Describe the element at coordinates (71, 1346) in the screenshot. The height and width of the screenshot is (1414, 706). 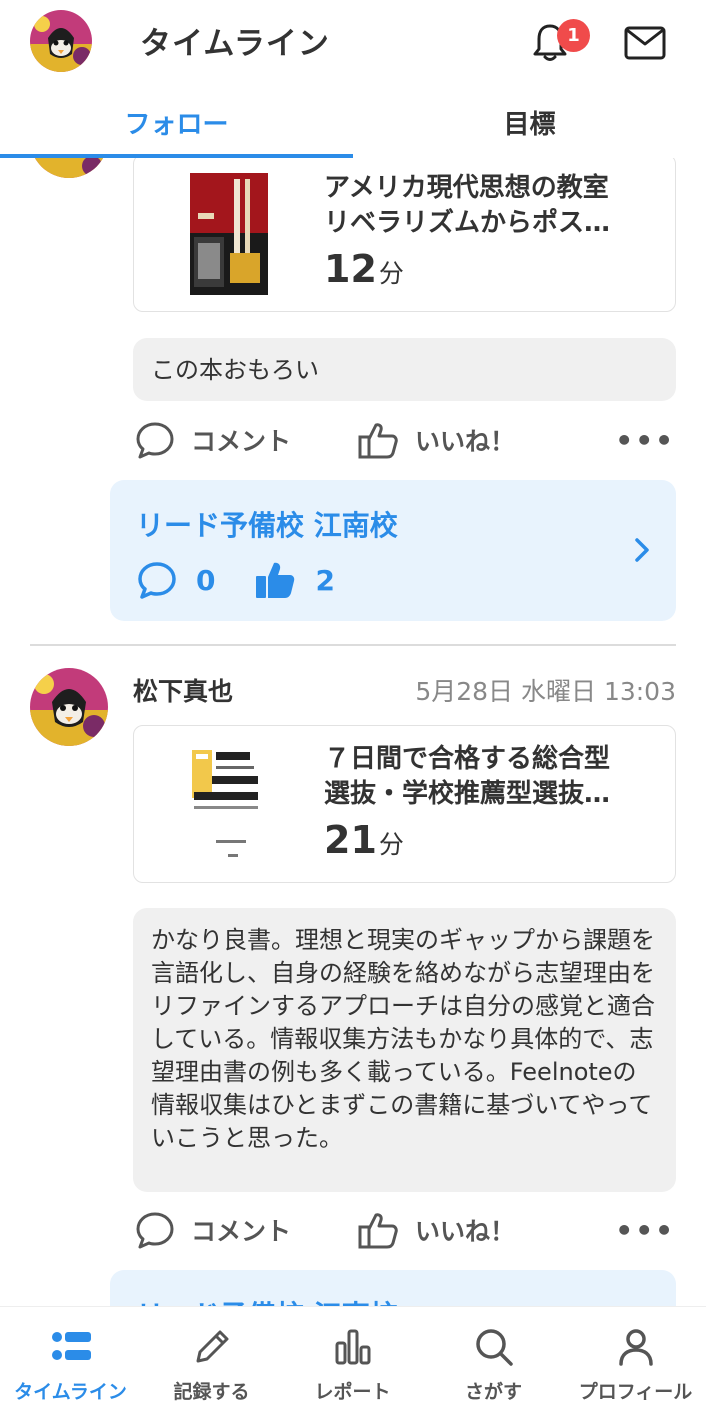
I see `timeline-icon` at that location.